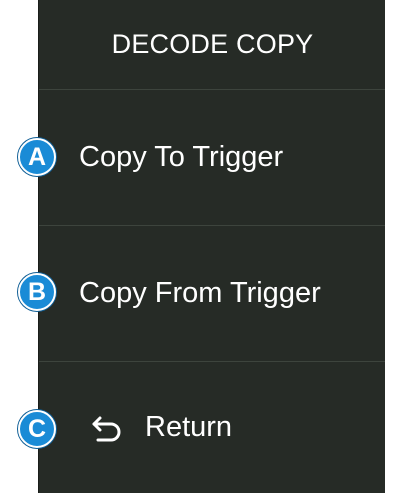 This screenshot has height=493, width=397. What do you see at coordinates (37, 429) in the screenshot?
I see `callout-badge-c: C` at bounding box center [37, 429].